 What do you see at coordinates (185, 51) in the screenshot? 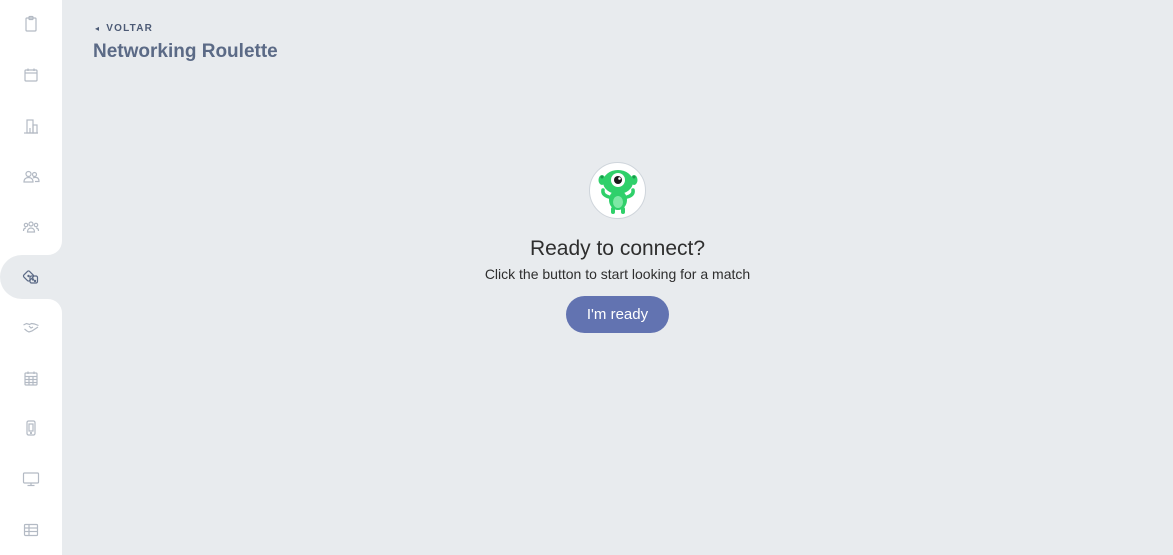
I see `page-title: Networking Roulette` at bounding box center [185, 51].